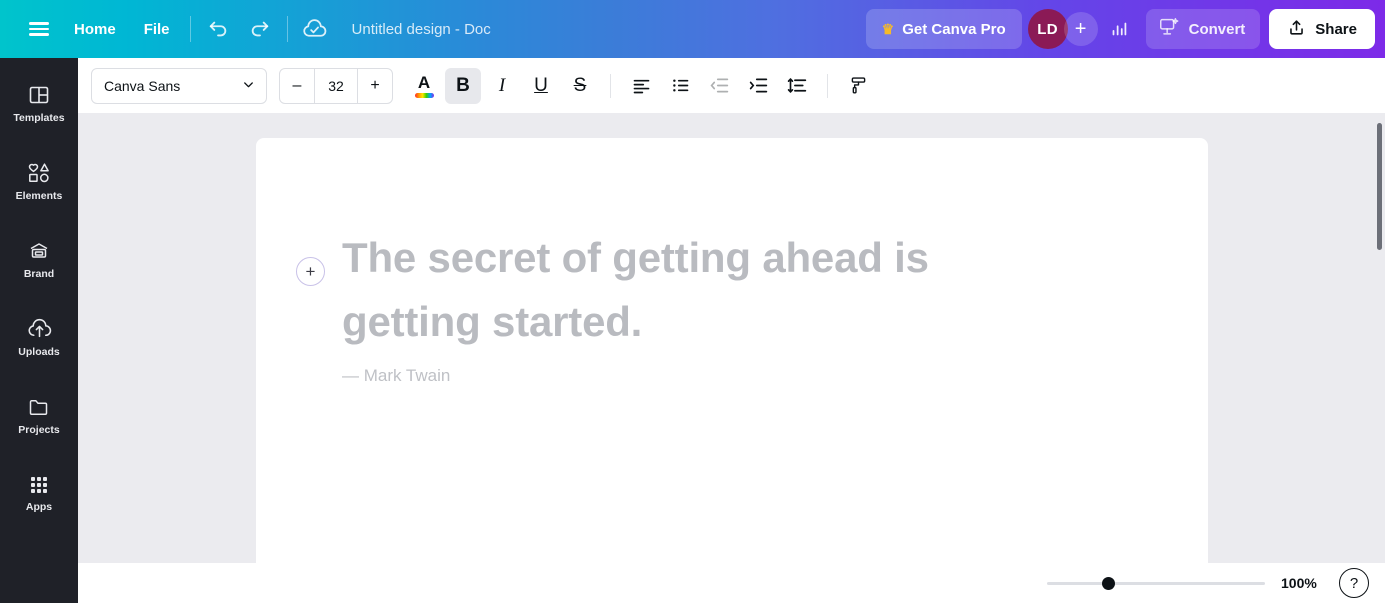 Image resolution: width=1385 pixels, height=603 pixels. Describe the element at coordinates (1336, 29) in the screenshot. I see `share-label: Share` at that location.